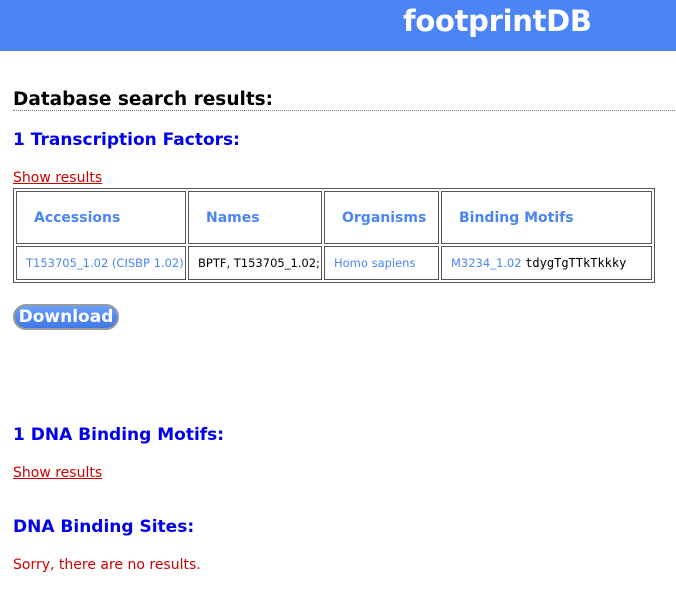  Describe the element at coordinates (338, 25) in the screenshot. I see `site-header: footprintDB` at that location.